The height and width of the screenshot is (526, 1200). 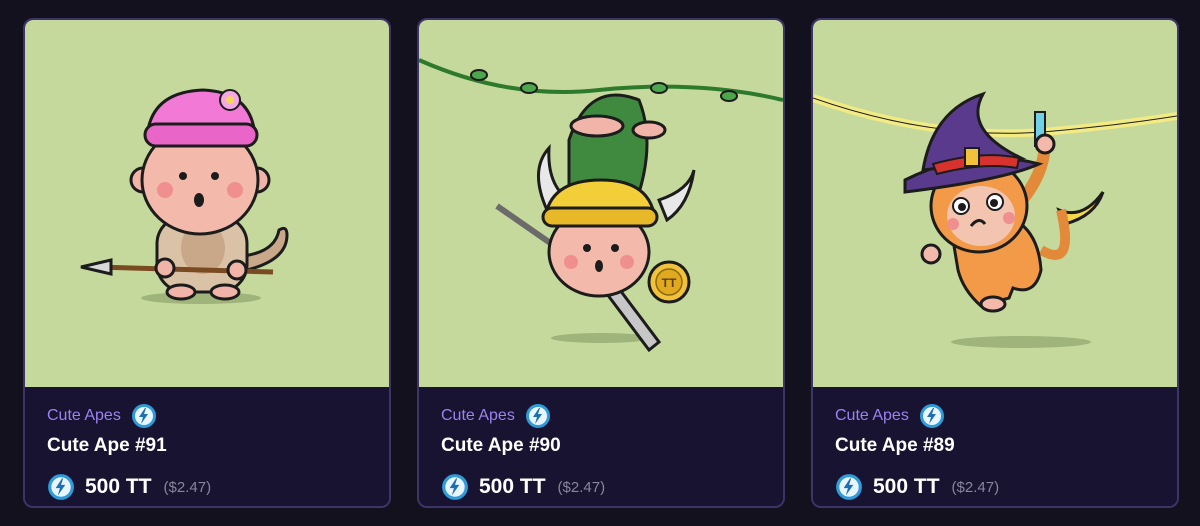 What do you see at coordinates (501, 446) in the screenshot?
I see `nft-title: Cute Ape #90` at bounding box center [501, 446].